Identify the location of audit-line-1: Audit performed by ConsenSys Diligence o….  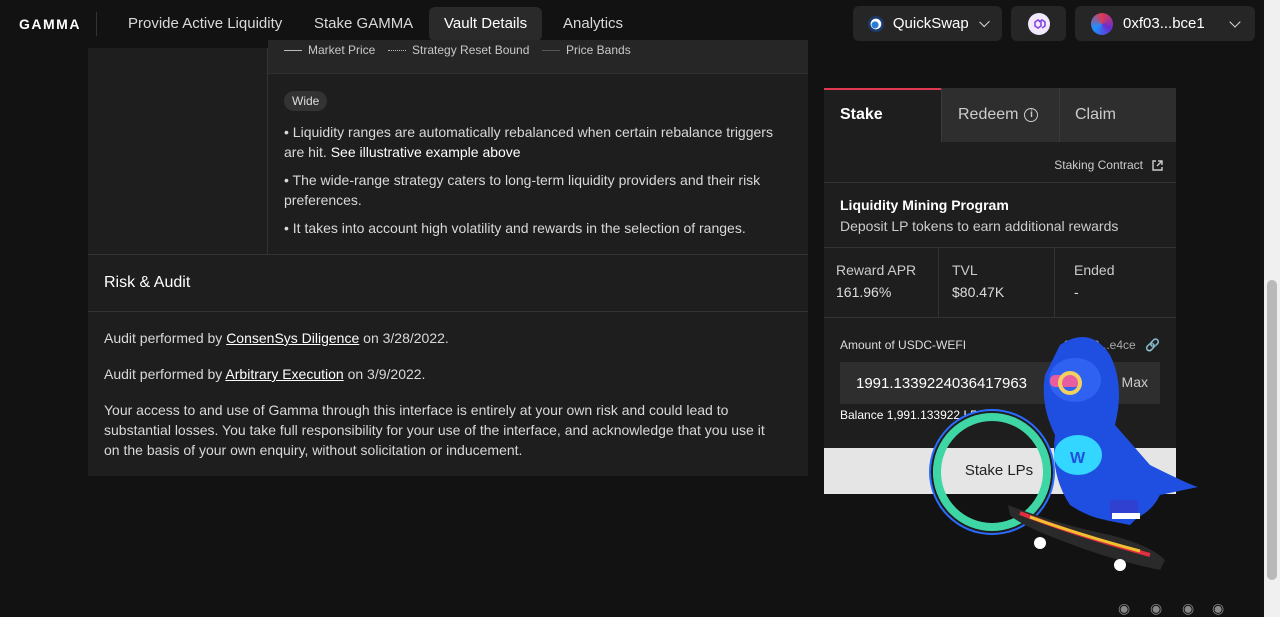
(276, 338).